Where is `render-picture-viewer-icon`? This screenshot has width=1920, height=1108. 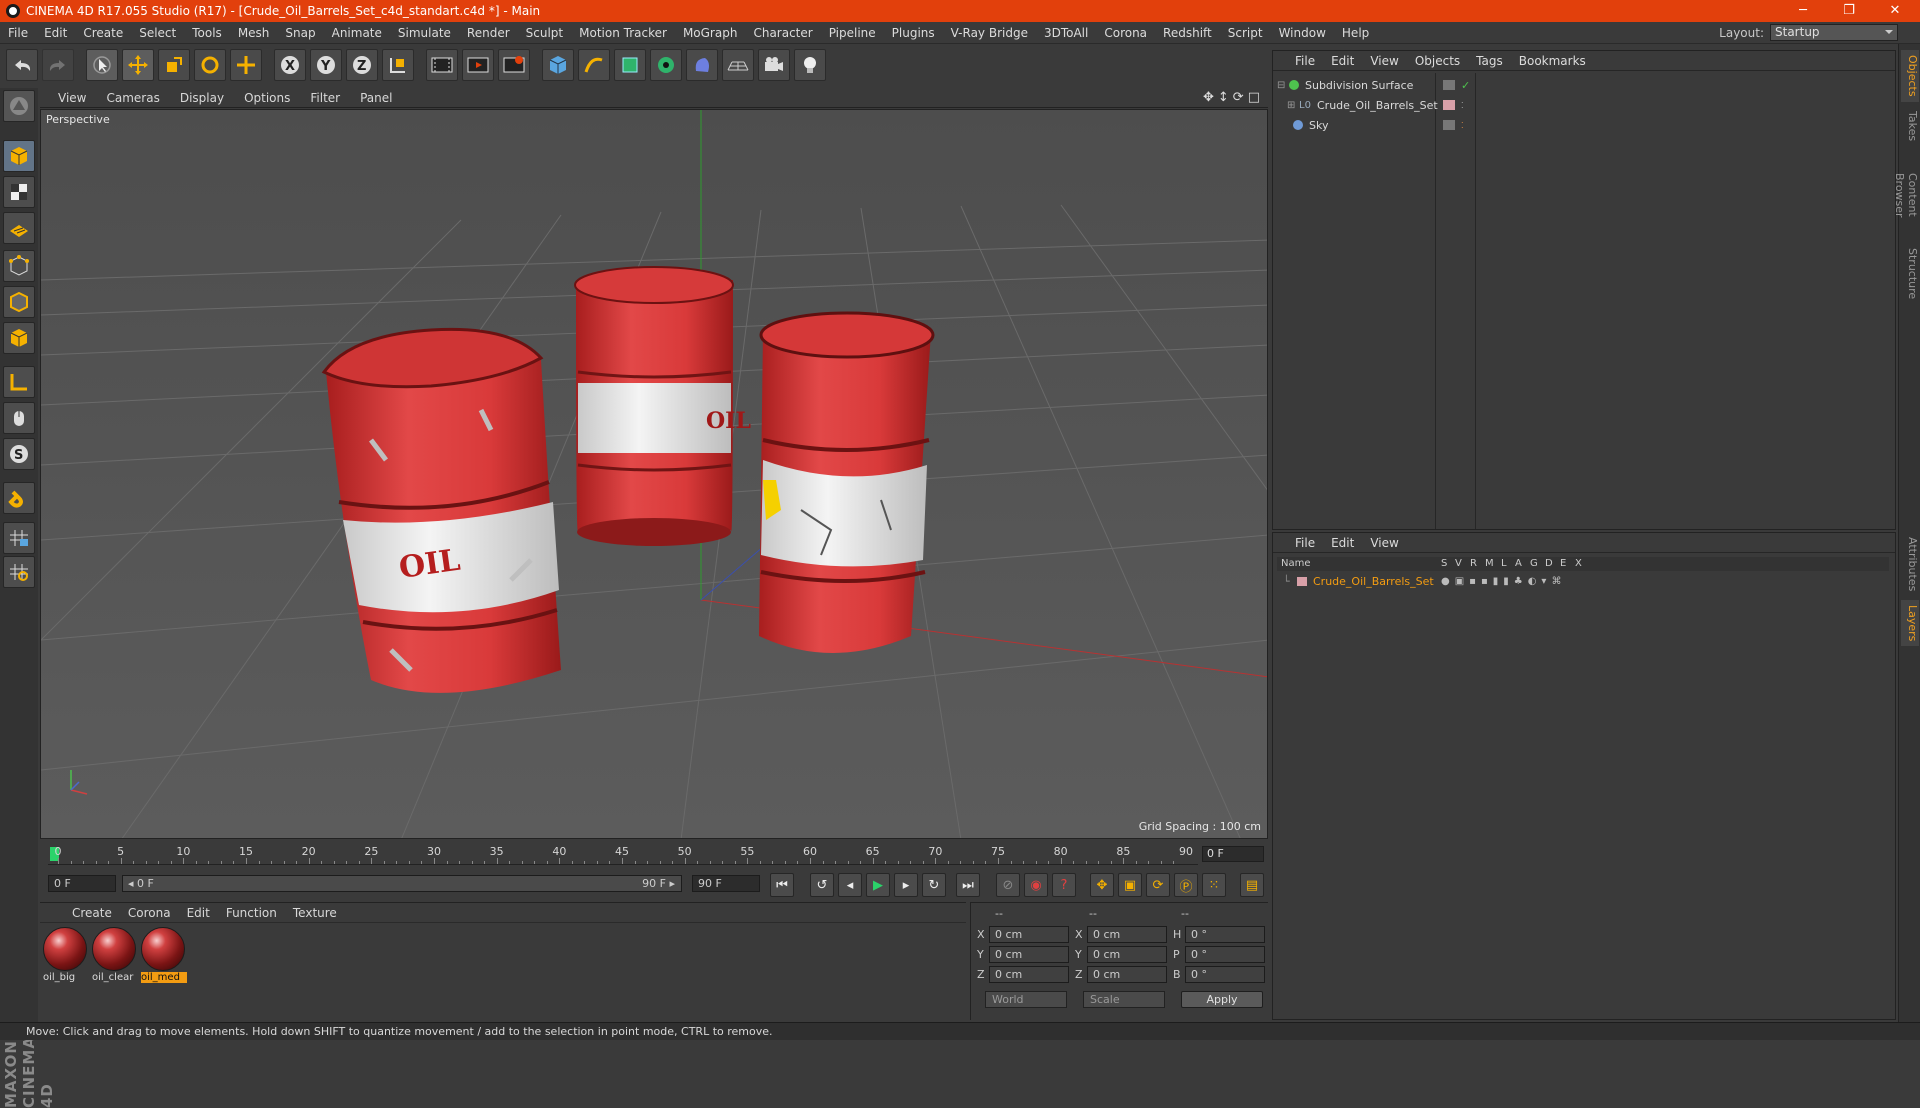
render-picture-viewer-icon is located at coordinates (478, 65).